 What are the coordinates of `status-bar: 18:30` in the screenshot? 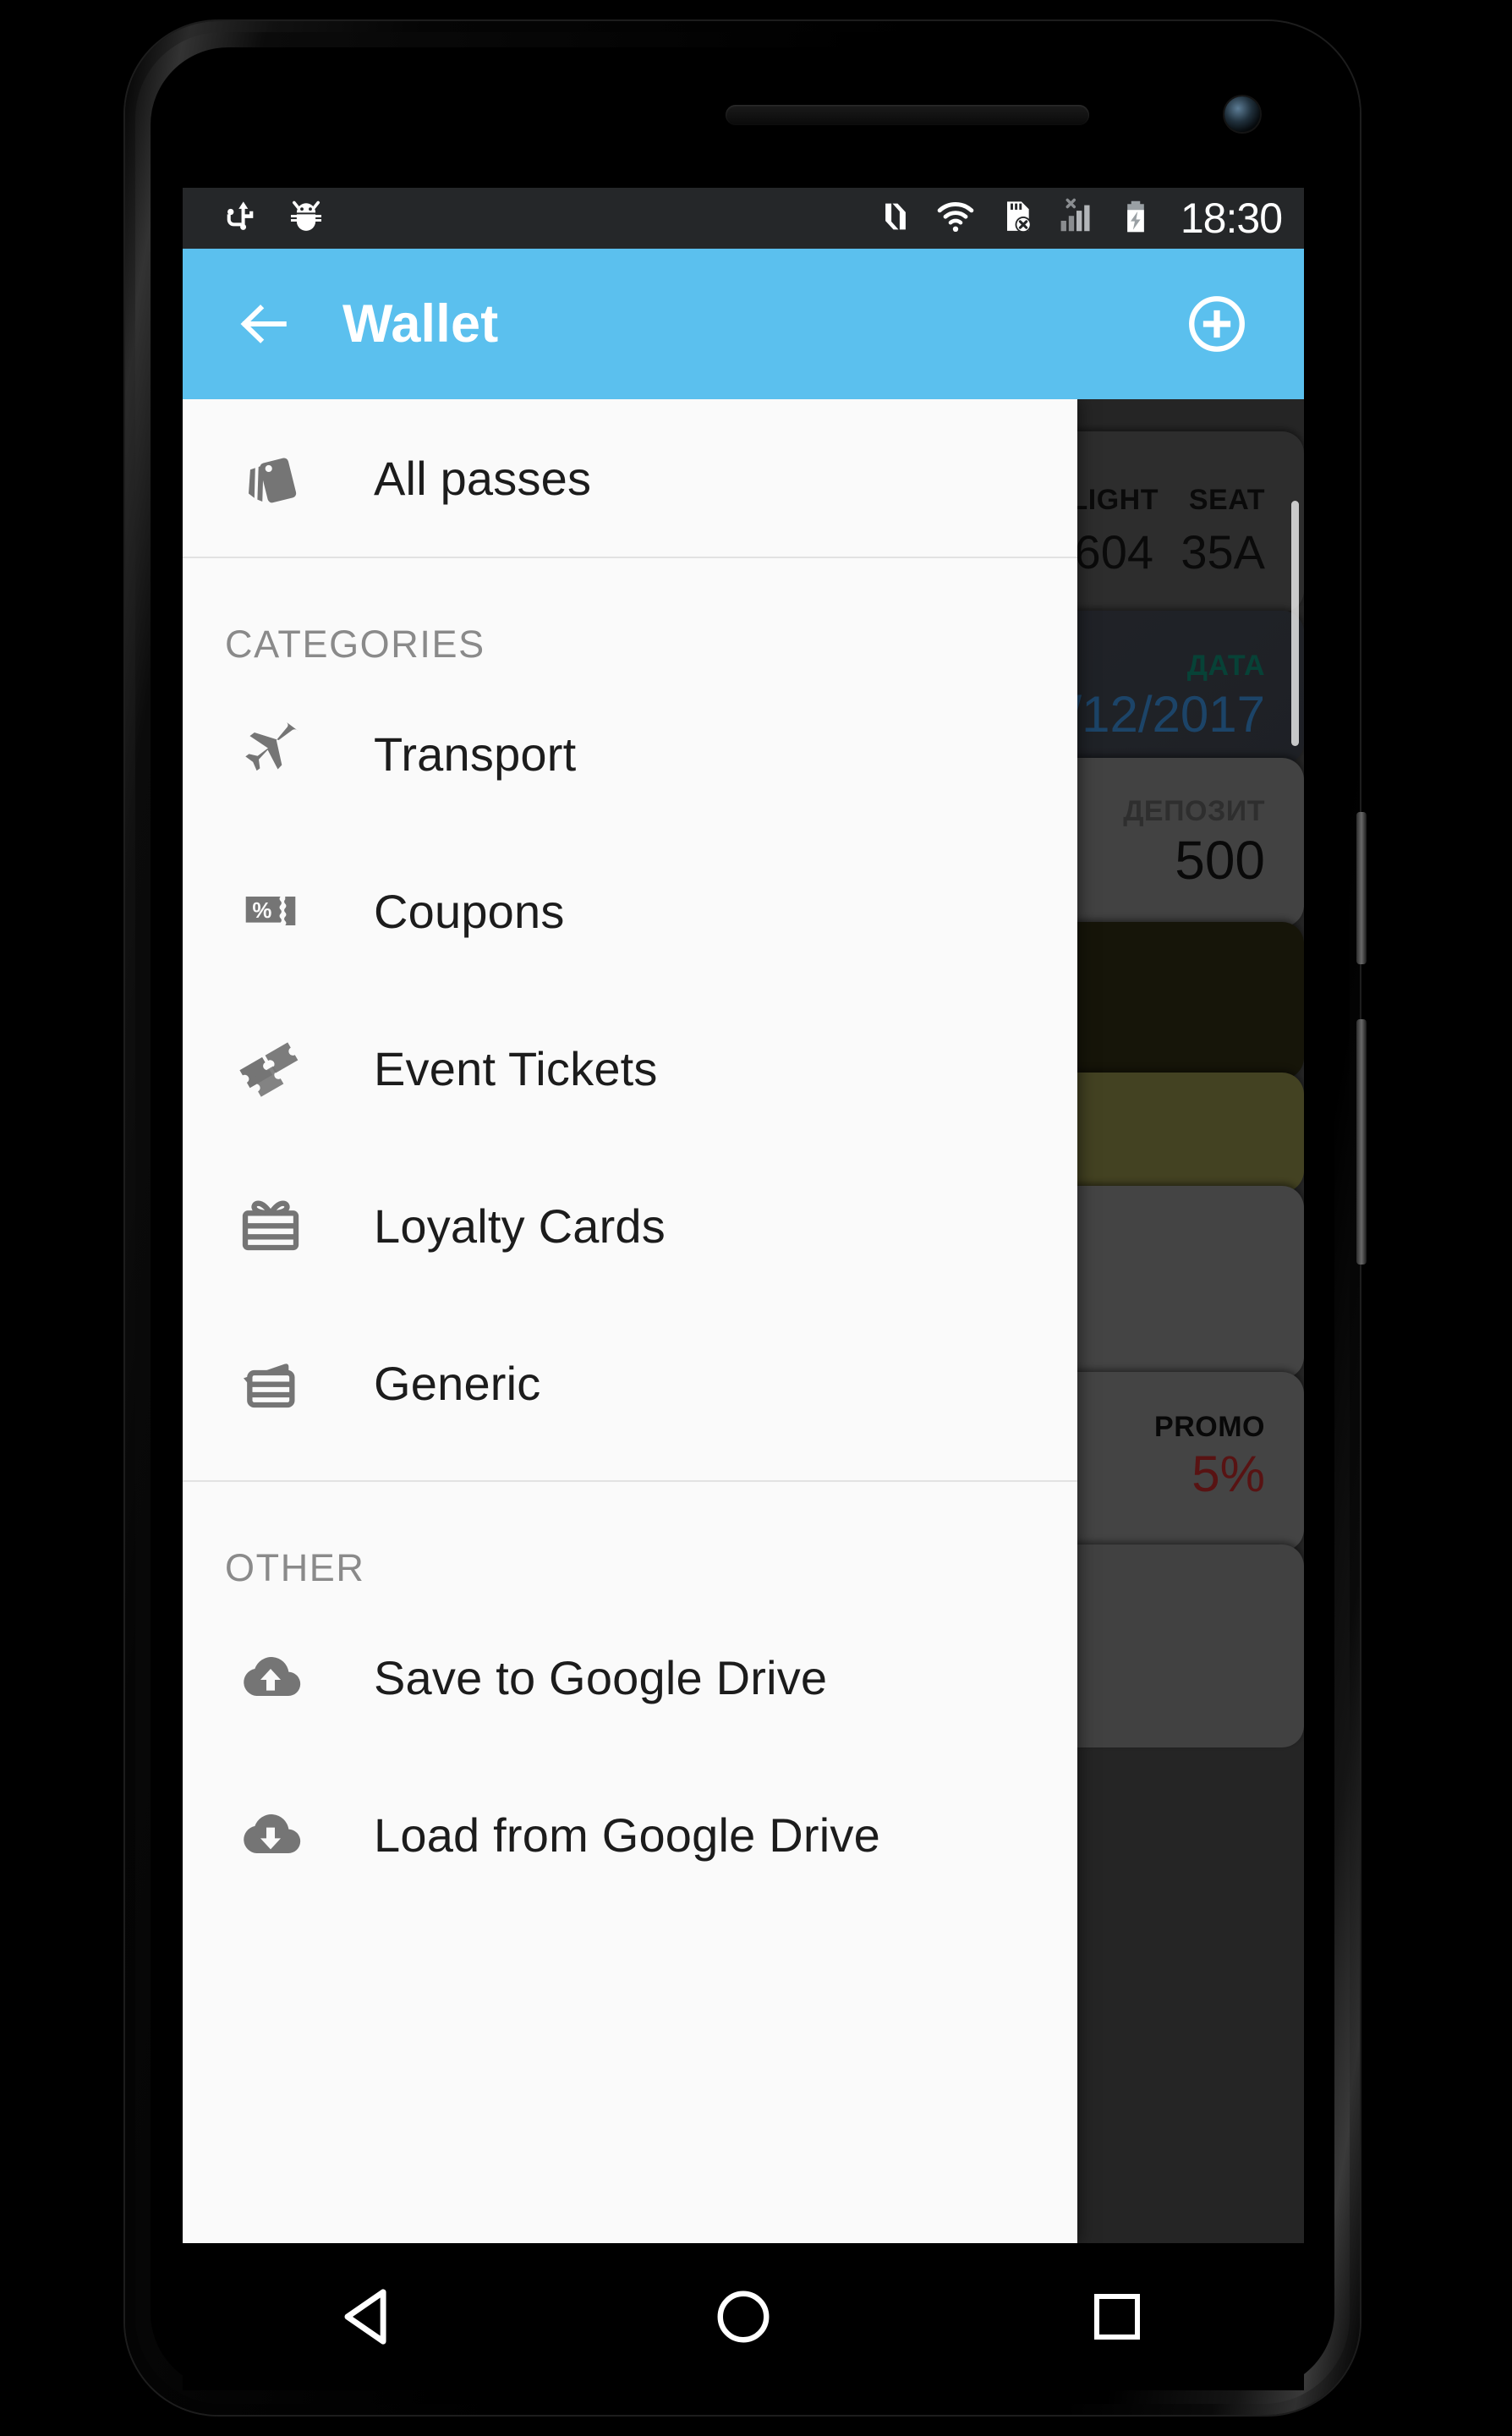 It's located at (743, 219).